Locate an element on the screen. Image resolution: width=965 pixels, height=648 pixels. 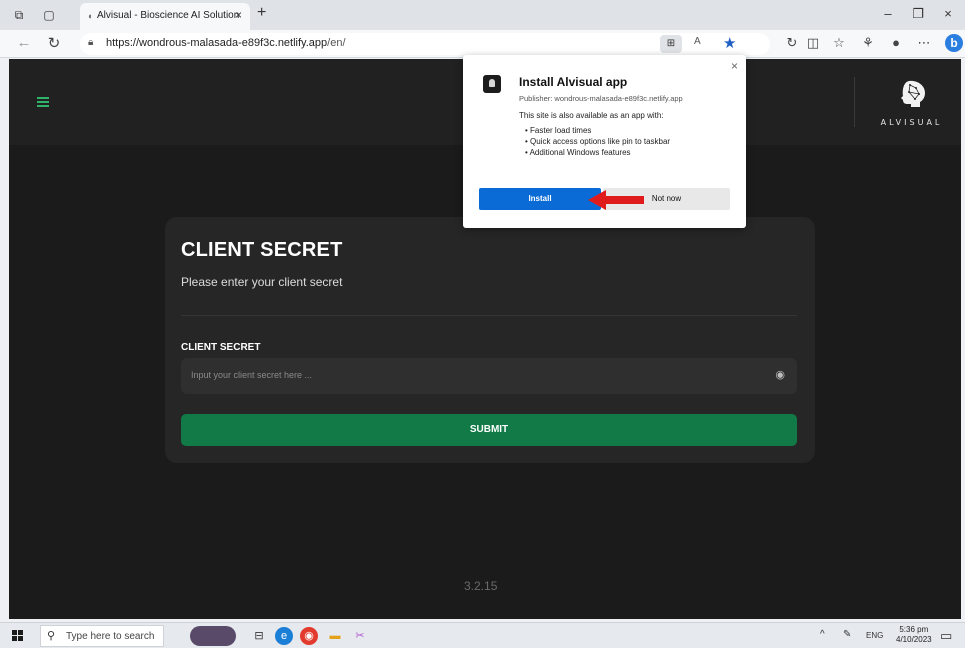
profile-icon: ● is located at coordinates (896, 42).